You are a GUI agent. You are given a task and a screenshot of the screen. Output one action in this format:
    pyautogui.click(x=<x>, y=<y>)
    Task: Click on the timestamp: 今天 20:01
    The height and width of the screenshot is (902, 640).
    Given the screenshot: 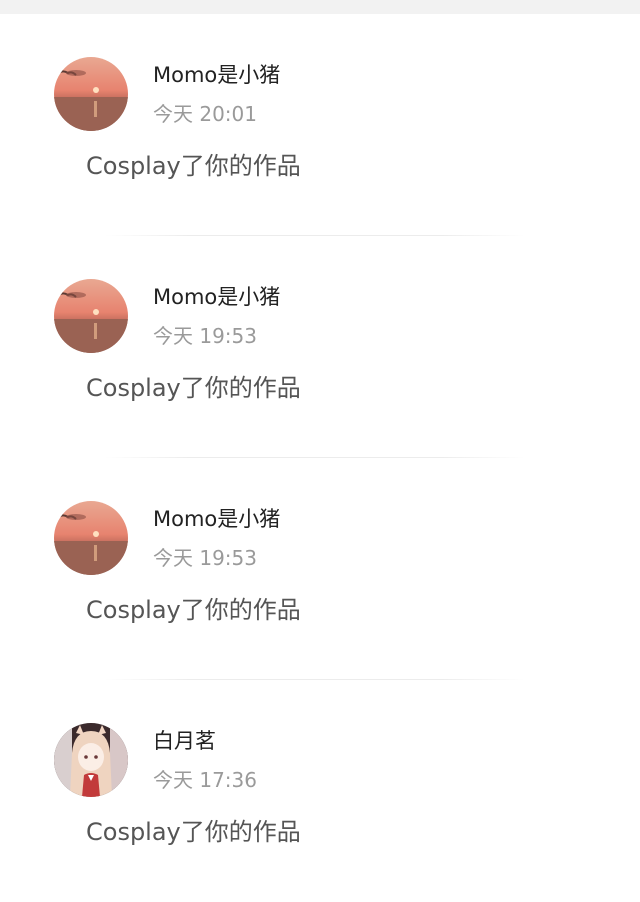 What is the action you would take?
    pyautogui.click(x=205, y=114)
    